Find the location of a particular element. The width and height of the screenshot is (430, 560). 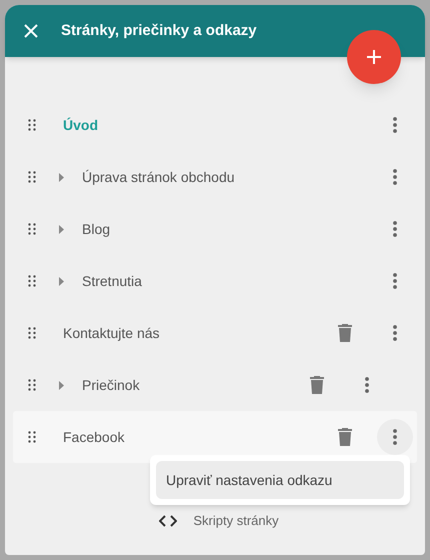

code-icon is located at coordinates (168, 520).